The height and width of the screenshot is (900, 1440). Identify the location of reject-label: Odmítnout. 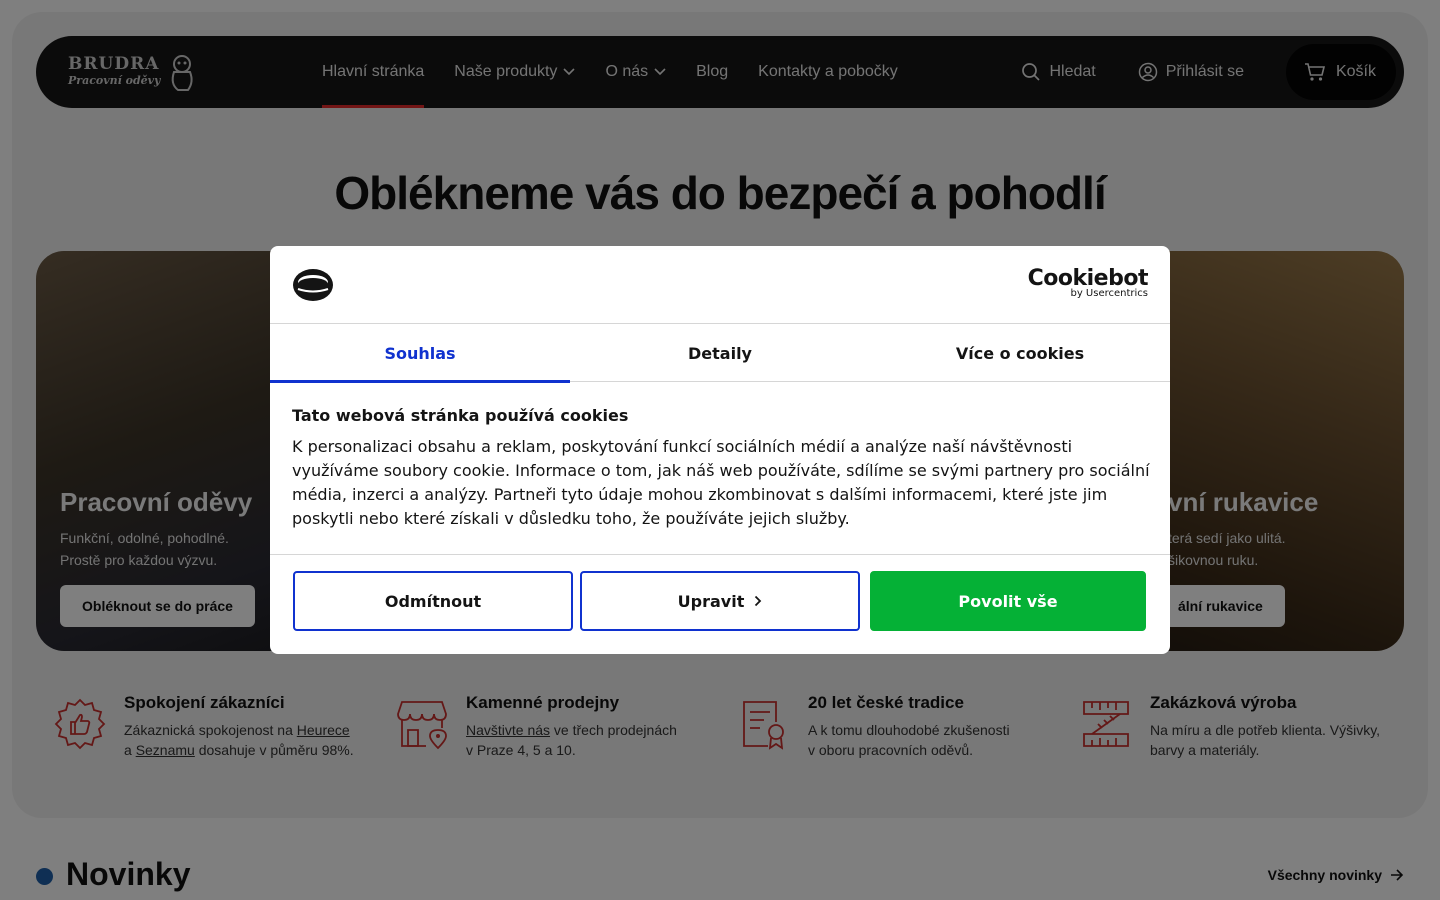
(433, 601).